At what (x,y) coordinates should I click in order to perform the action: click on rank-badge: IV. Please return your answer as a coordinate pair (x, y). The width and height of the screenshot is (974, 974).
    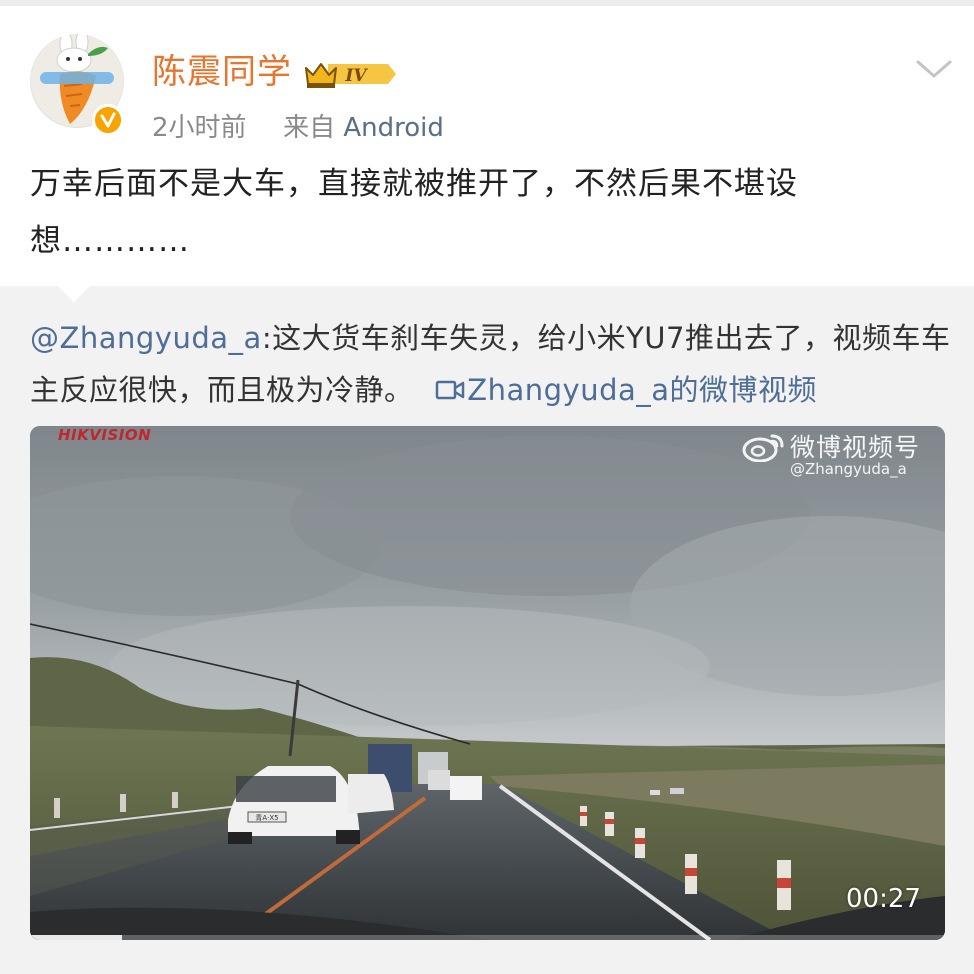
    Looking at the image, I should click on (351, 74).